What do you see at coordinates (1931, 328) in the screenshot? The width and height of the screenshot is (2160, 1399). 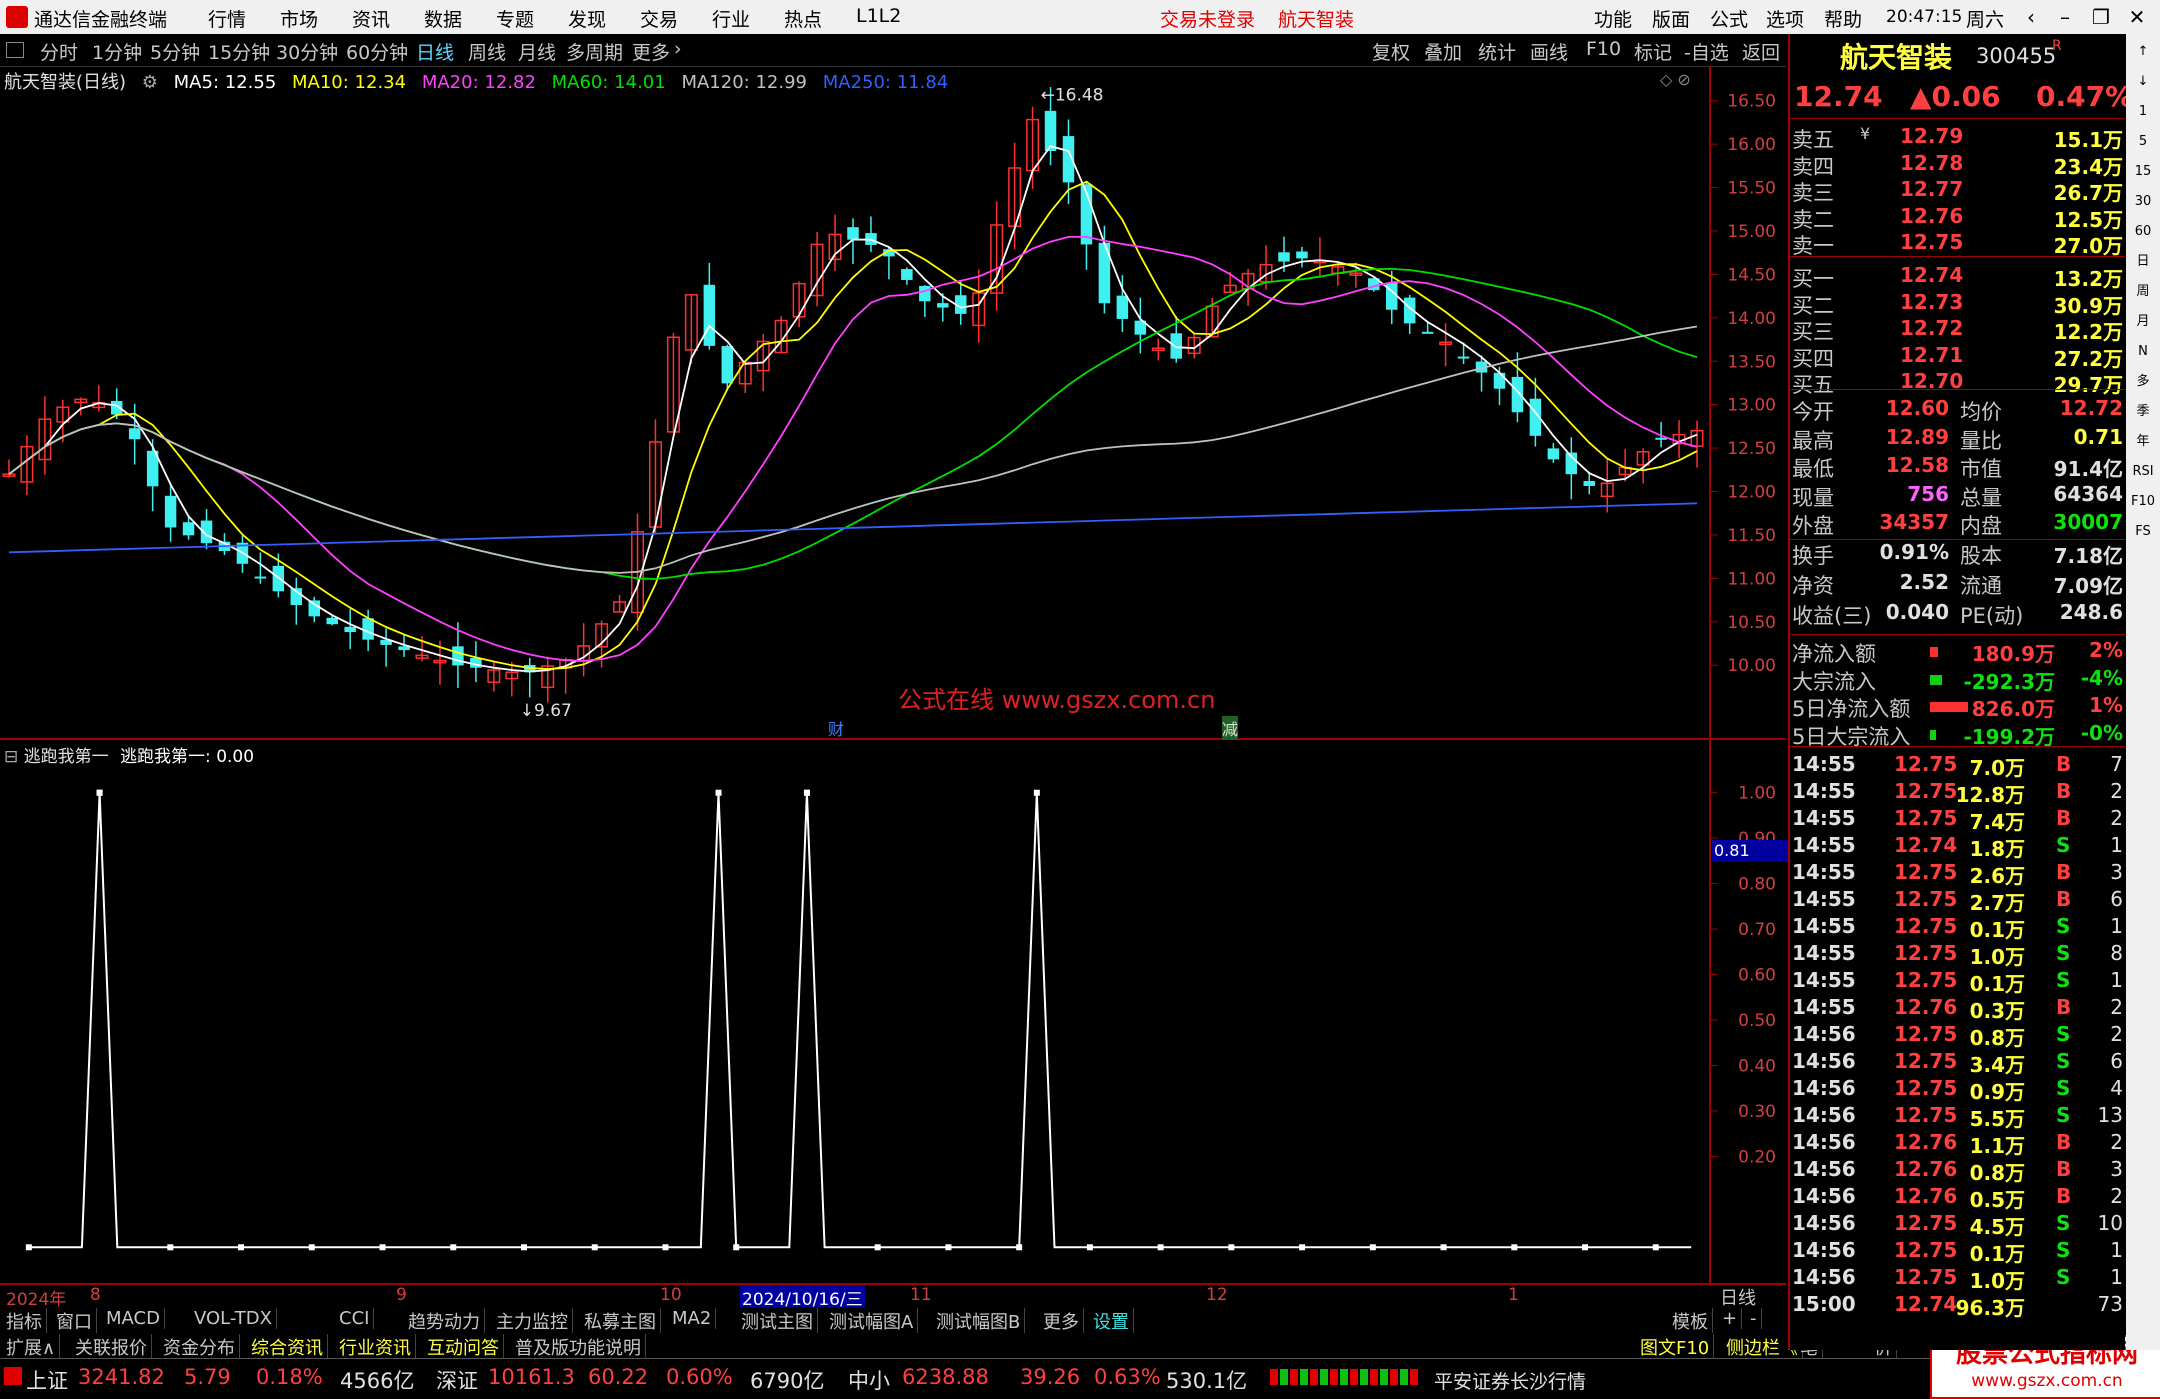 I see `book-price: 12.72` at bounding box center [1931, 328].